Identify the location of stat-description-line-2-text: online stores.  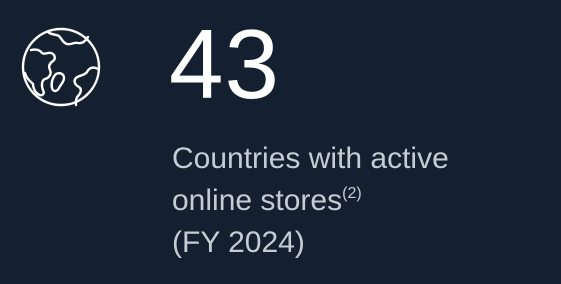
(257, 200).